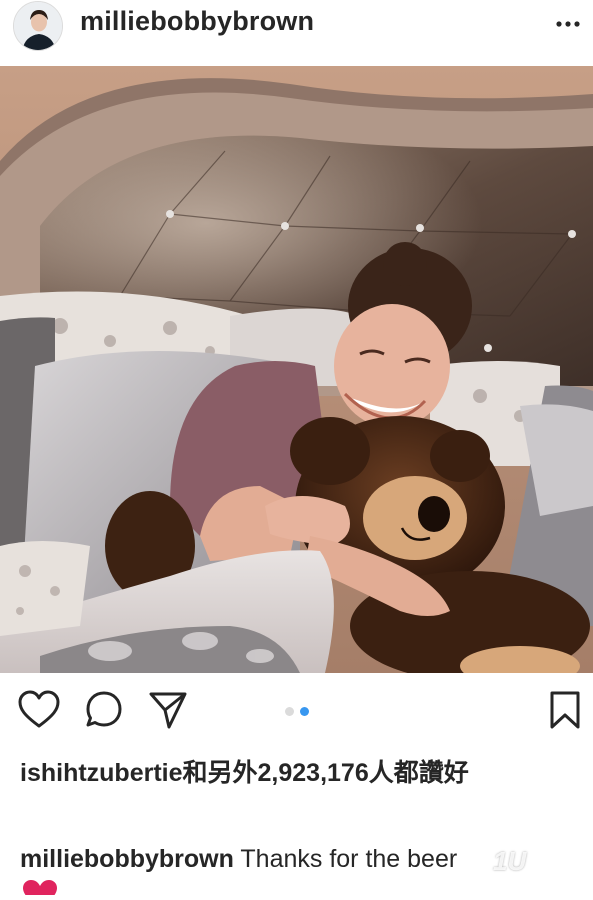 The height and width of the screenshot is (900, 593). Describe the element at coordinates (197, 21) in the screenshot. I see `post-username: milliebobbybrown` at that location.